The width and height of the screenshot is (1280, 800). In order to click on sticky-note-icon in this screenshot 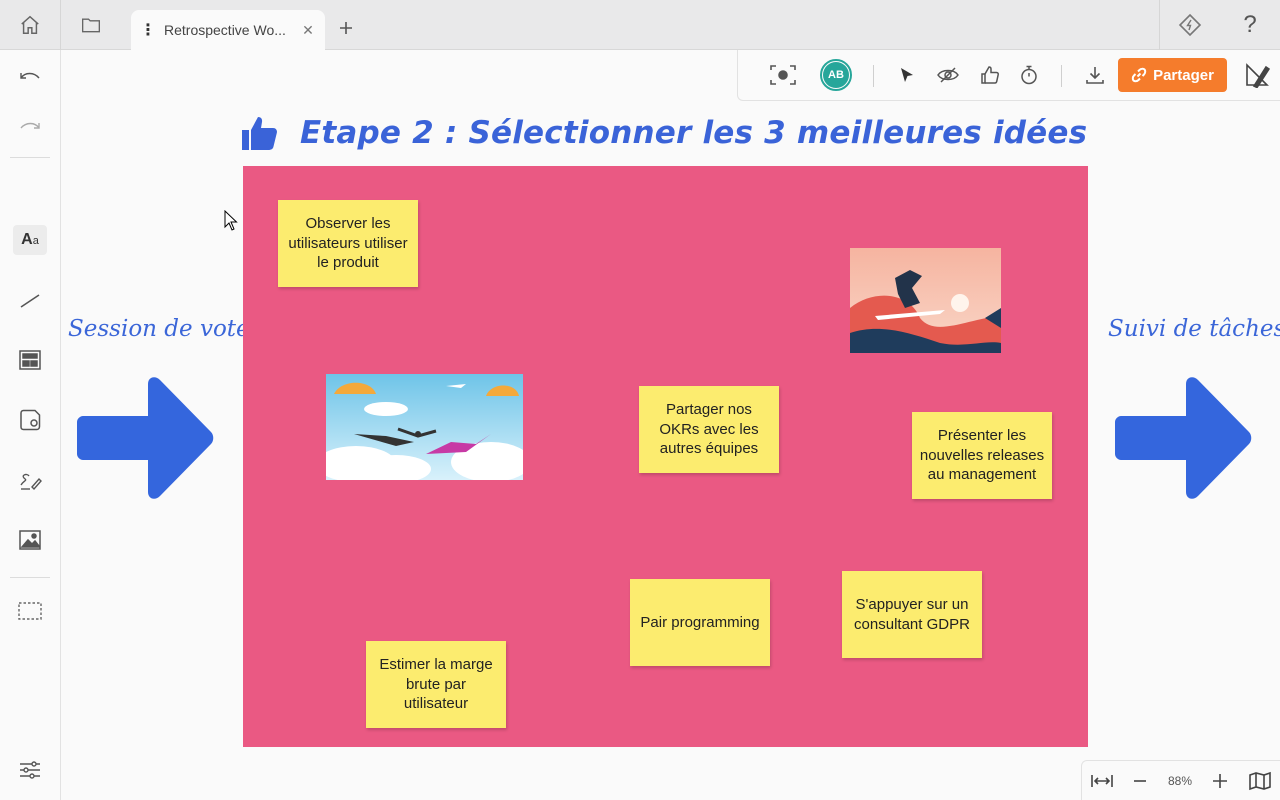, I will do `click(30, 420)`.